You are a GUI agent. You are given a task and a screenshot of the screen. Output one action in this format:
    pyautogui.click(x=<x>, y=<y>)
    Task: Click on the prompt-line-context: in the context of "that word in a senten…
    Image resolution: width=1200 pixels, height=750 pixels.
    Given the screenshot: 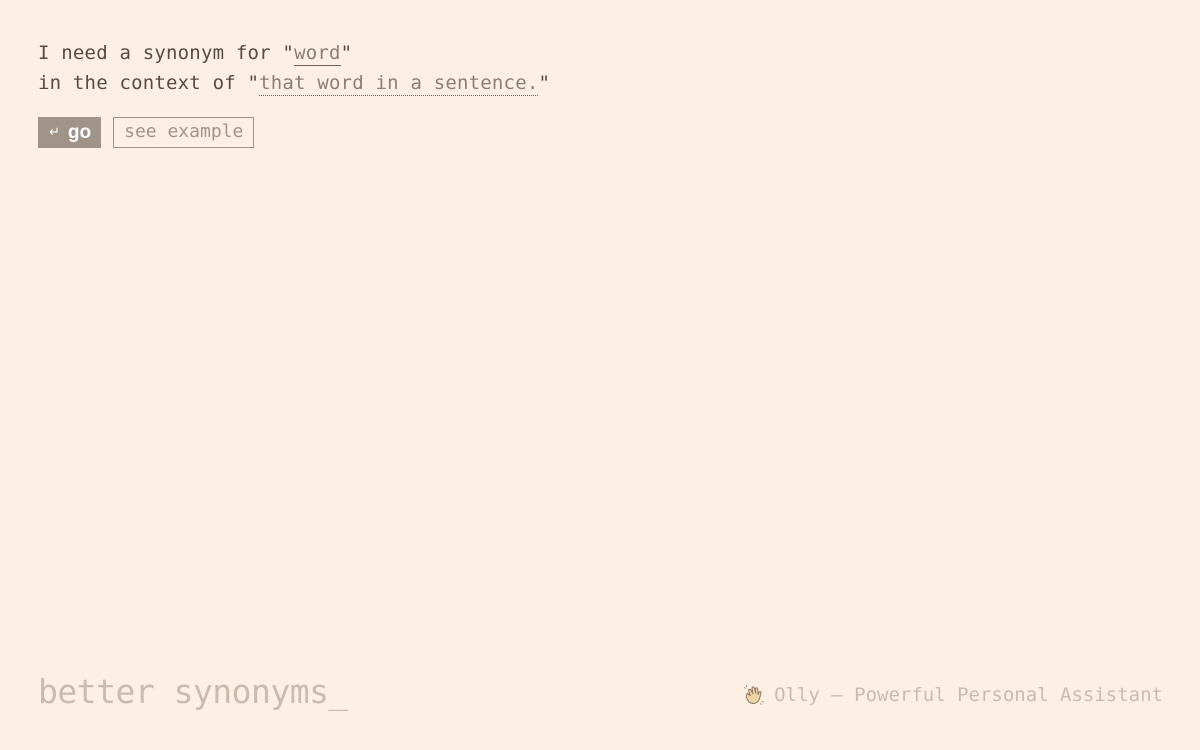 What is the action you would take?
    pyautogui.click(x=294, y=83)
    